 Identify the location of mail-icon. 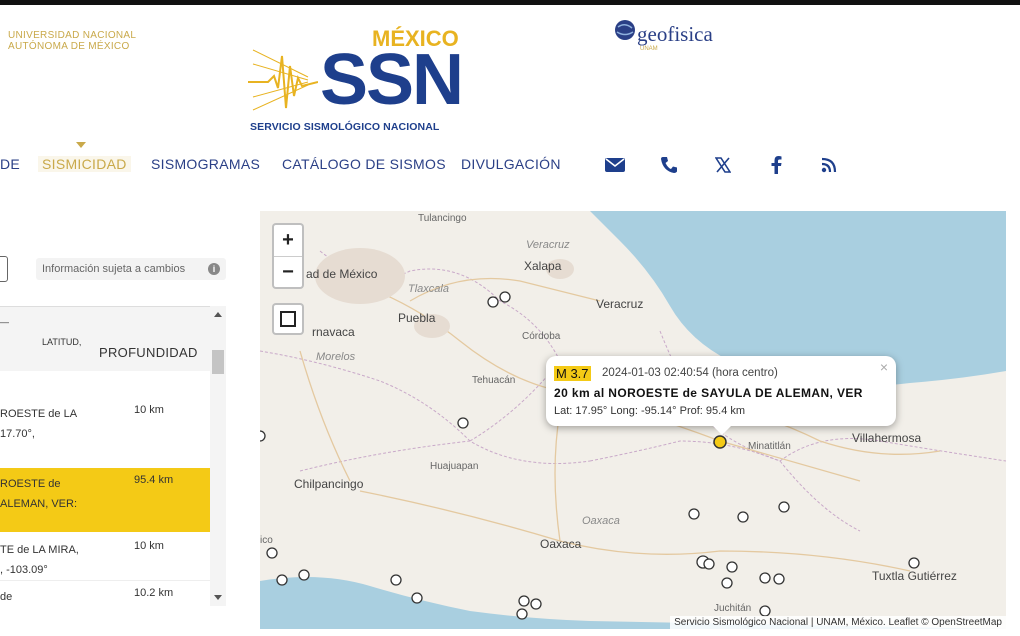
(615, 165).